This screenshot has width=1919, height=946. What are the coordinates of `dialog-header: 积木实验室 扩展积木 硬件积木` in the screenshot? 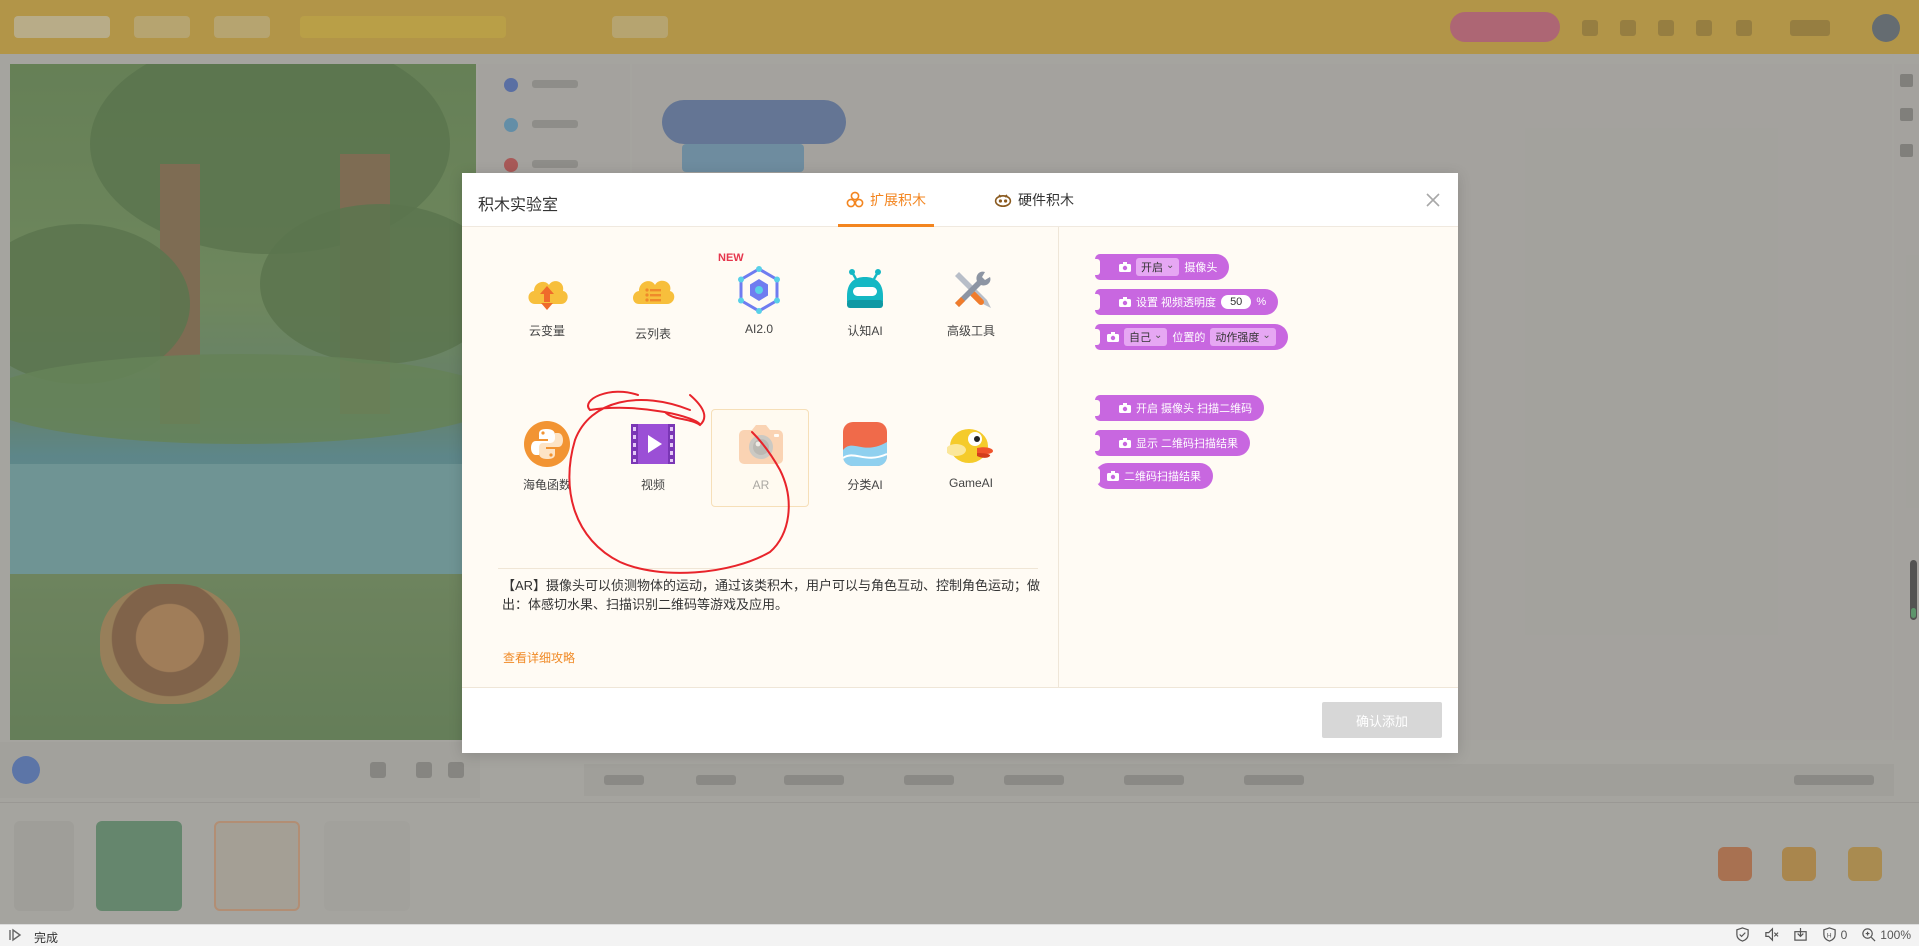 It's located at (960, 200).